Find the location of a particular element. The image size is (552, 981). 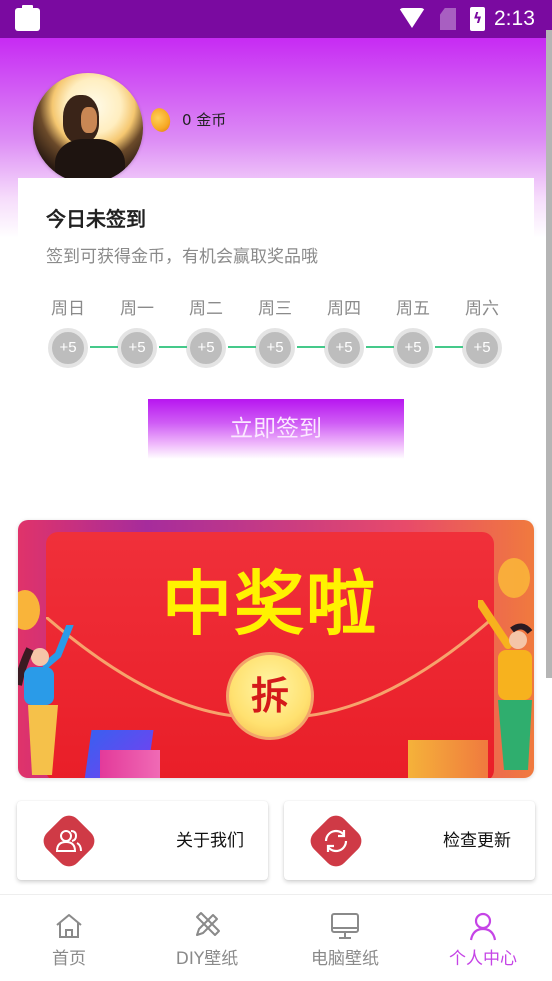

day-label: 周四 is located at coordinates (344, 309).